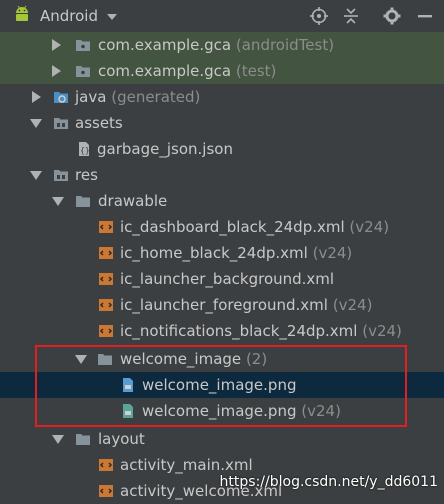 This screenshot has height=504, width=444. I want to click on tree-suffix: (test), so click(256, 71).